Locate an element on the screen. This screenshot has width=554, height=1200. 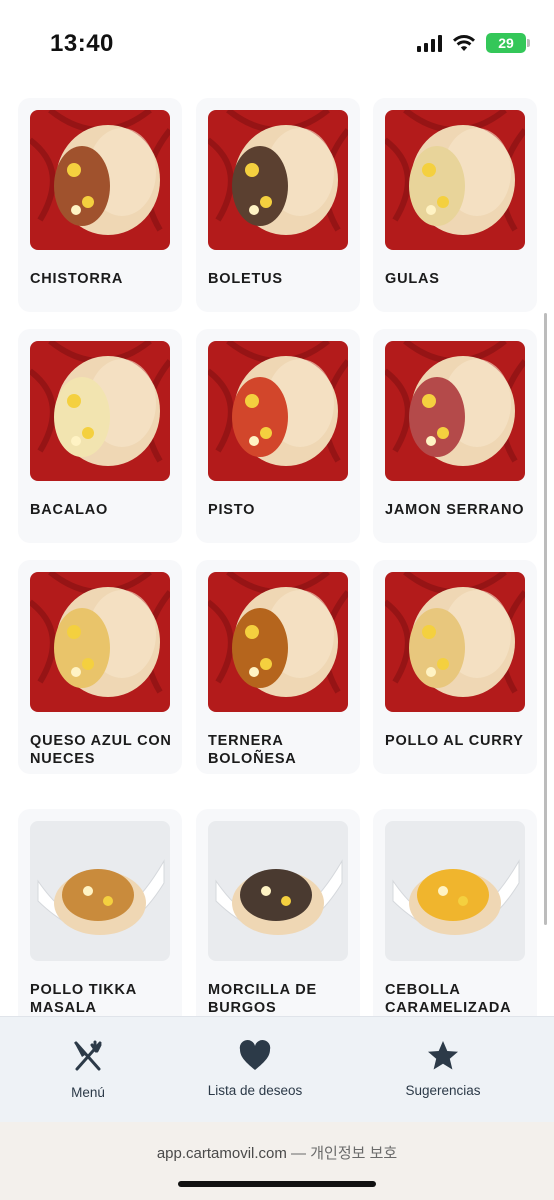
status-time: 13:40 is located at coordinates (82, 43).